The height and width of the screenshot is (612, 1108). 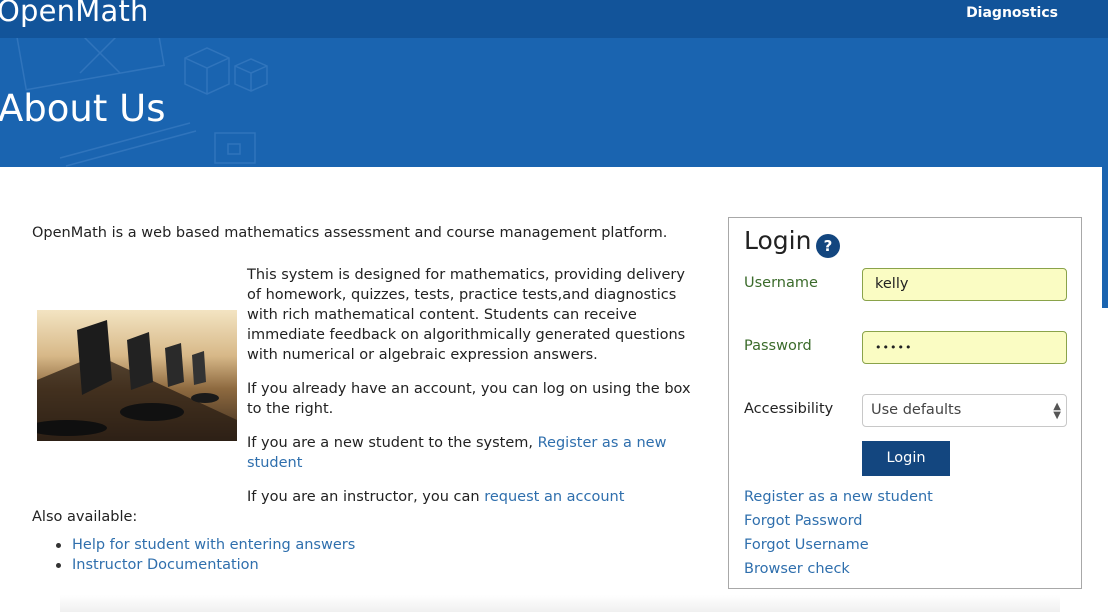 I want to click on select-arrows-icon: ▲ ▼, so click(x=1057, y=411).